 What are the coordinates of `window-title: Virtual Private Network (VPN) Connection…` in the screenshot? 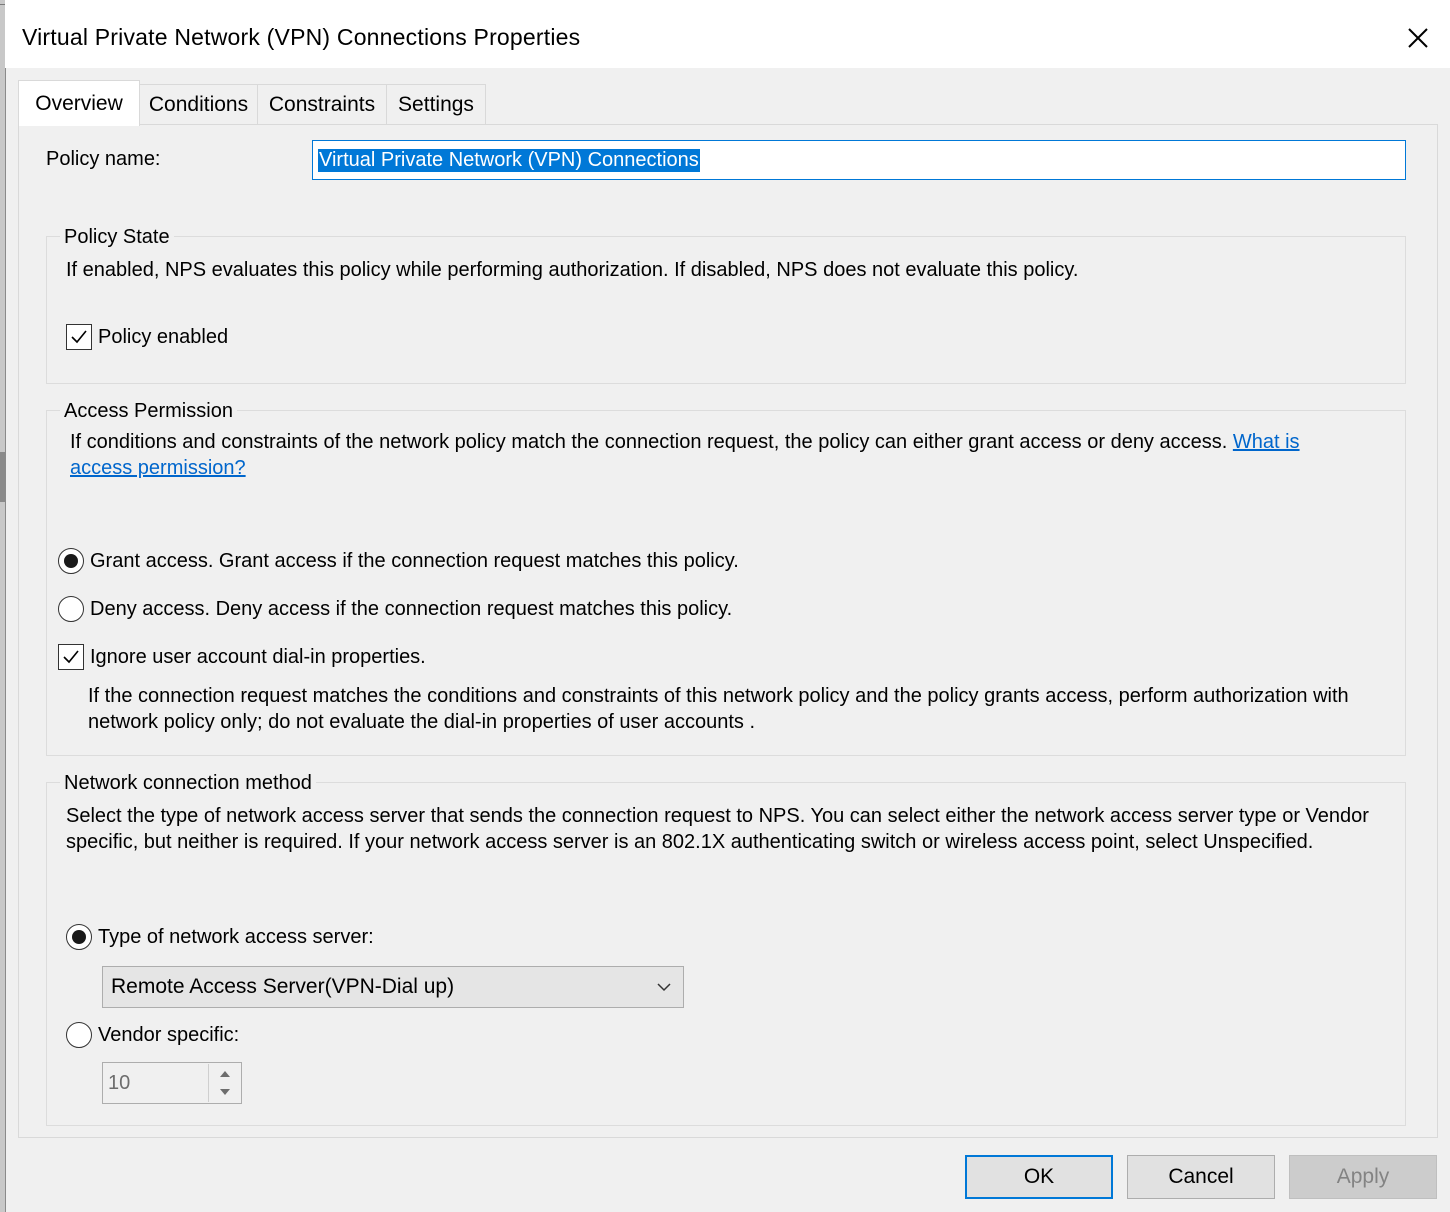 It's located at (301, 37).